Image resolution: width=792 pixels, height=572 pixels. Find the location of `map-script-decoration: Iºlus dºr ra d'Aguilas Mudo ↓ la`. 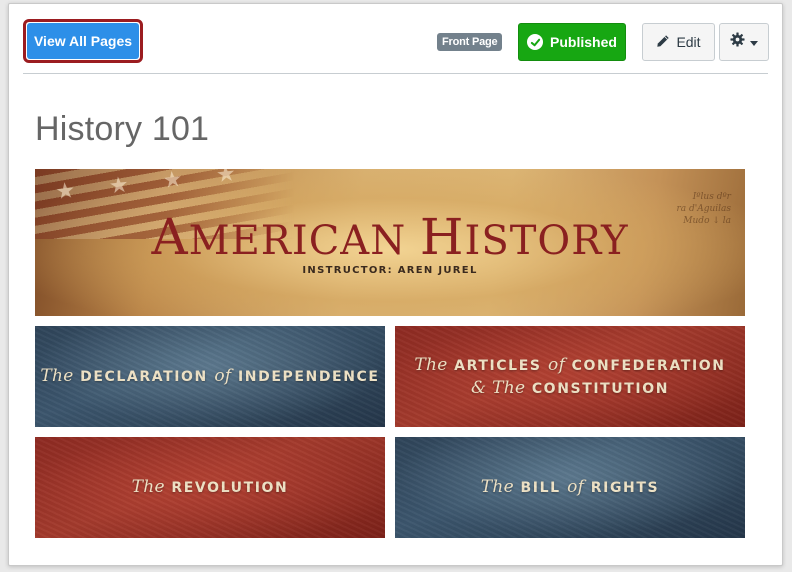

map-script-decoration: Iºlus dºr ra d'Aguilas Mudo ↓ la is located at coordinates (703, 209).